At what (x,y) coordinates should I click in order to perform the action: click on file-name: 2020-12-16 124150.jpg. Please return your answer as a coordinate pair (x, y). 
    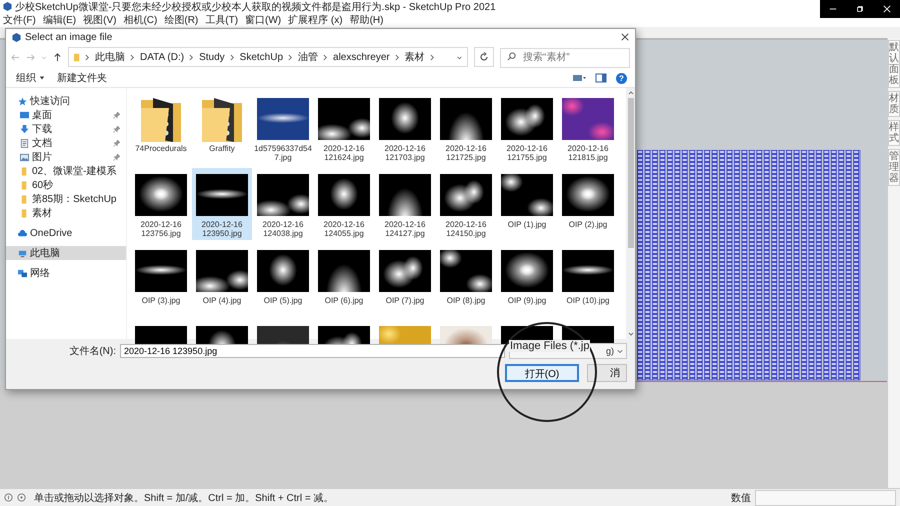
    Looking at the image, I should click on (466, 229).